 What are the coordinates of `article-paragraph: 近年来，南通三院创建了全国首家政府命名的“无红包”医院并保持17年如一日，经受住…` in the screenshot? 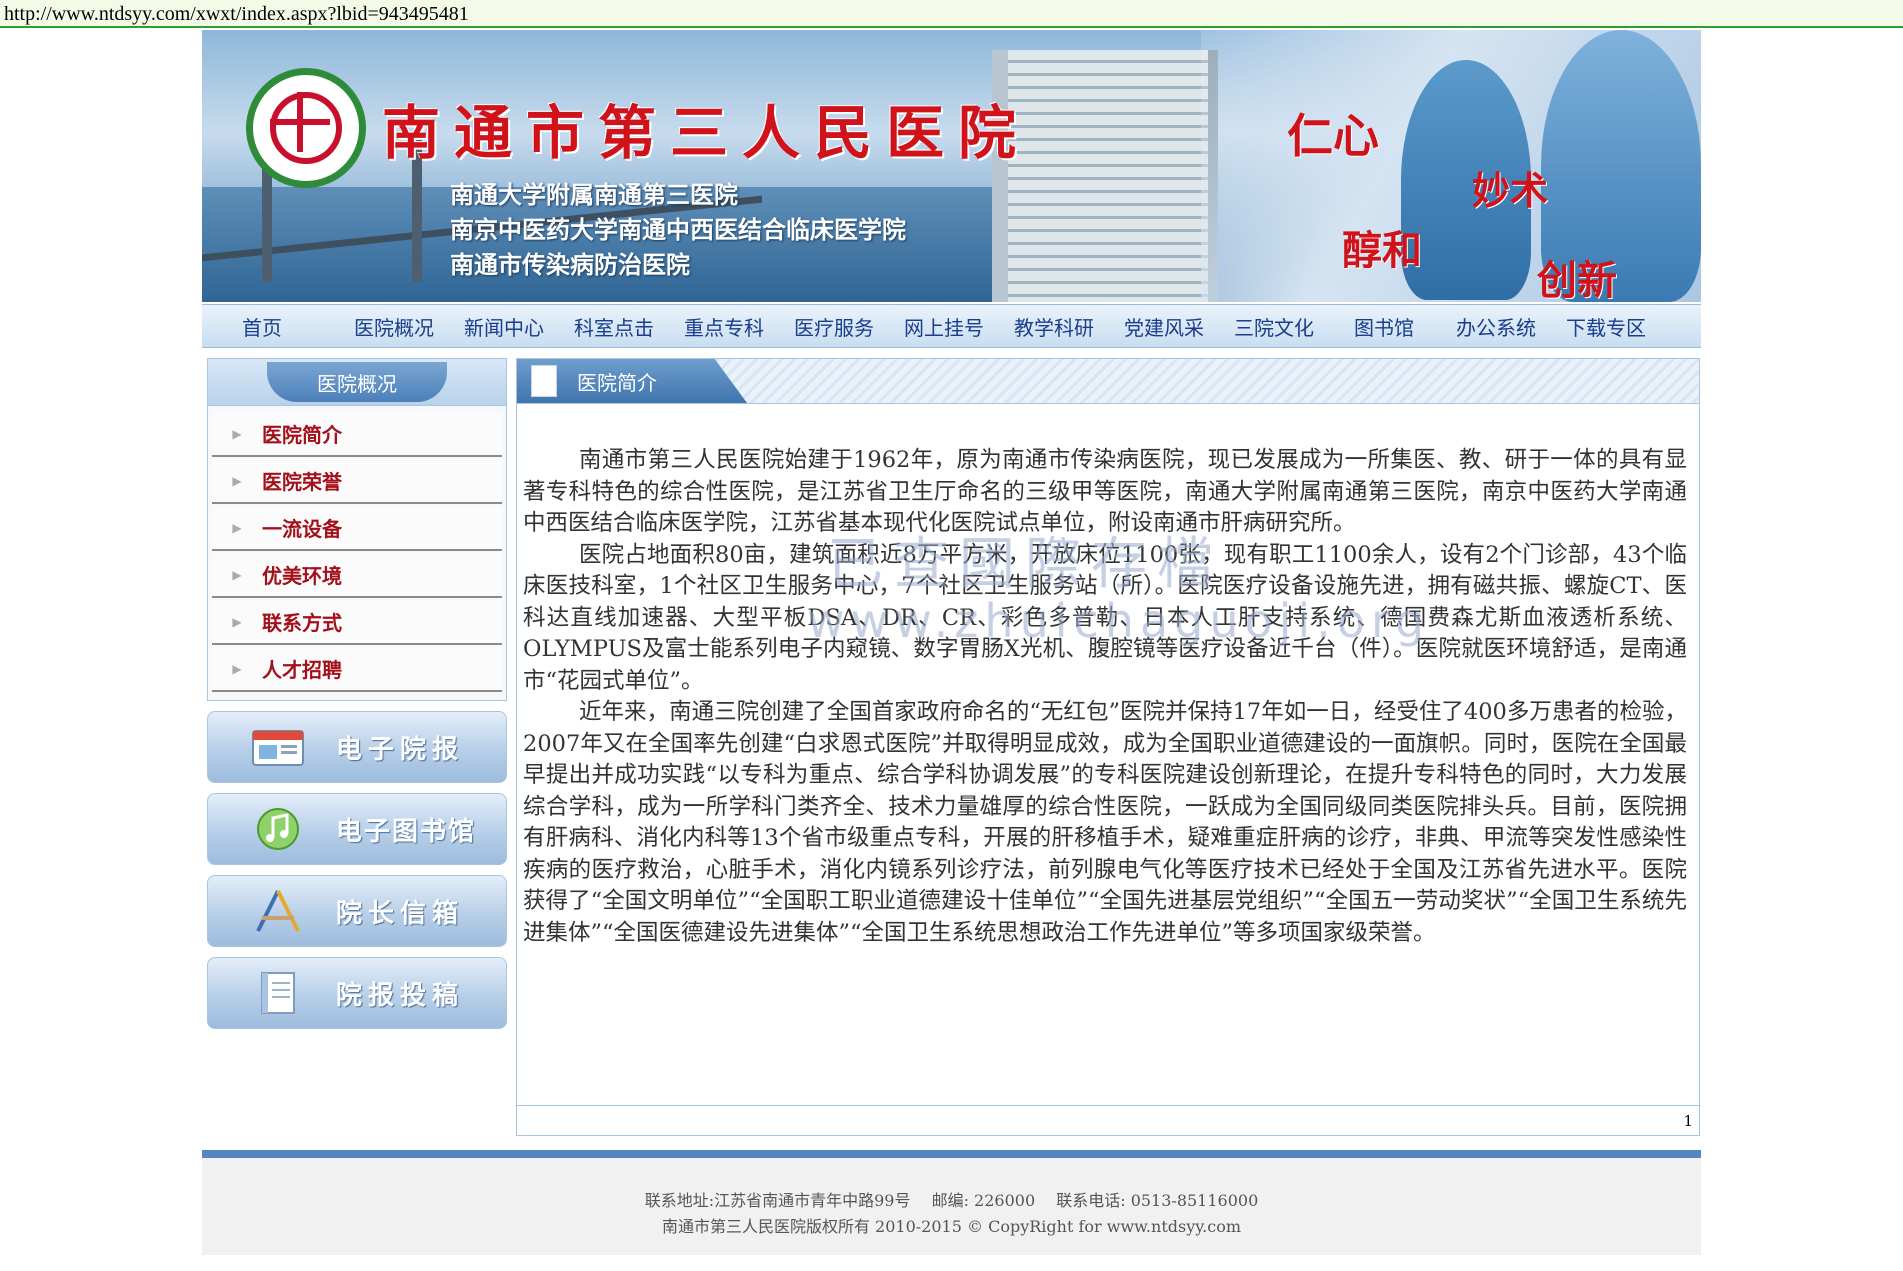 It's located at (1105, 822).